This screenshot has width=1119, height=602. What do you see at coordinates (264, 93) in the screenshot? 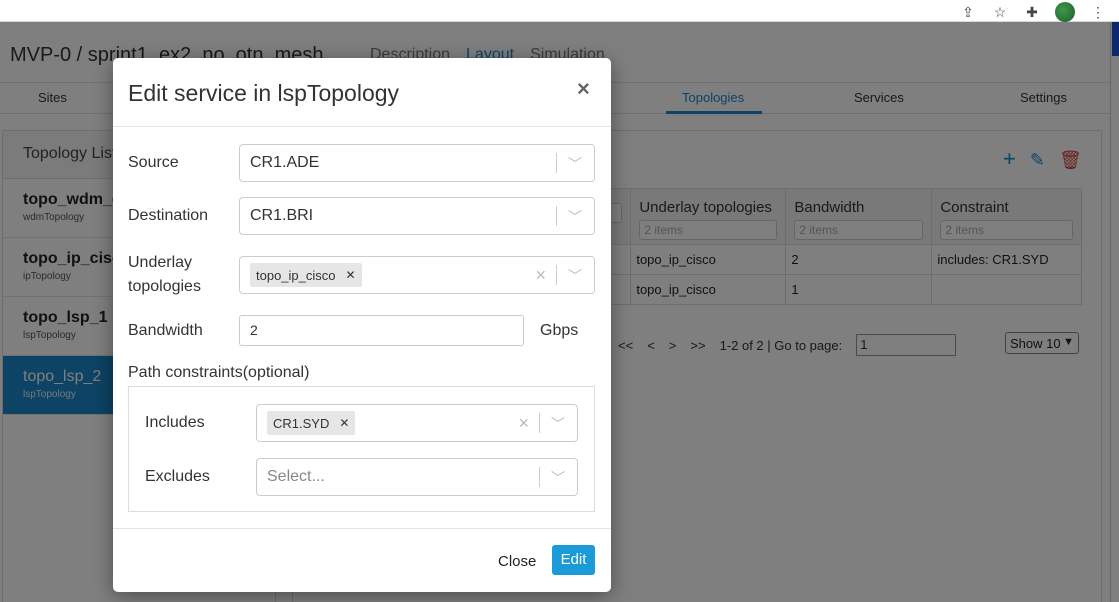
I see `dialog-title: Edit service in lspTopology` at bounding box center [264, 93].